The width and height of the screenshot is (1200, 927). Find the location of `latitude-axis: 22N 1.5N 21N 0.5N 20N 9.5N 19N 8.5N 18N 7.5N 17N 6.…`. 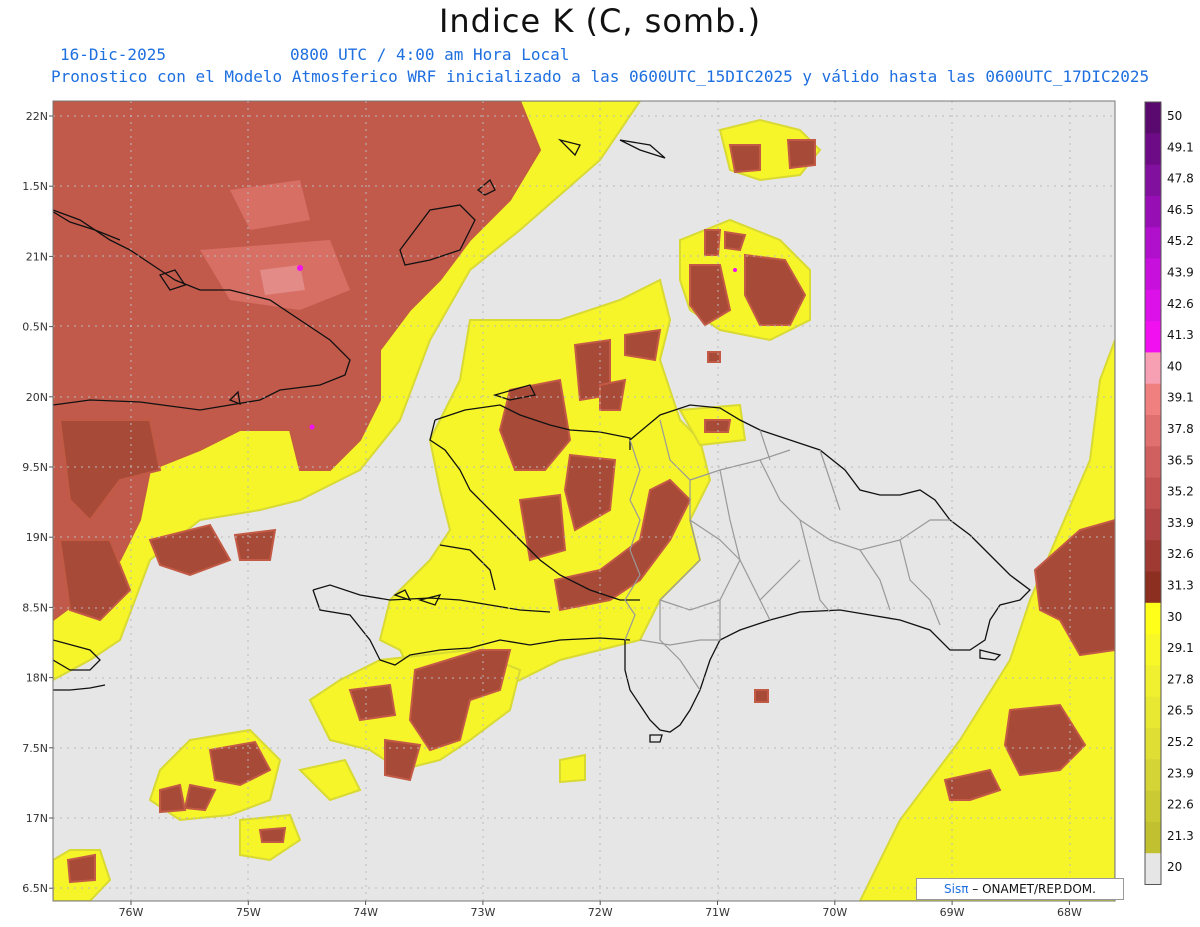

latitude-axis: 22N 1.5N 21N 0.5N 20N 9.5N 19N 8.5N 18N 7.5N 17N 6.… is located at coordinates (37, 502).